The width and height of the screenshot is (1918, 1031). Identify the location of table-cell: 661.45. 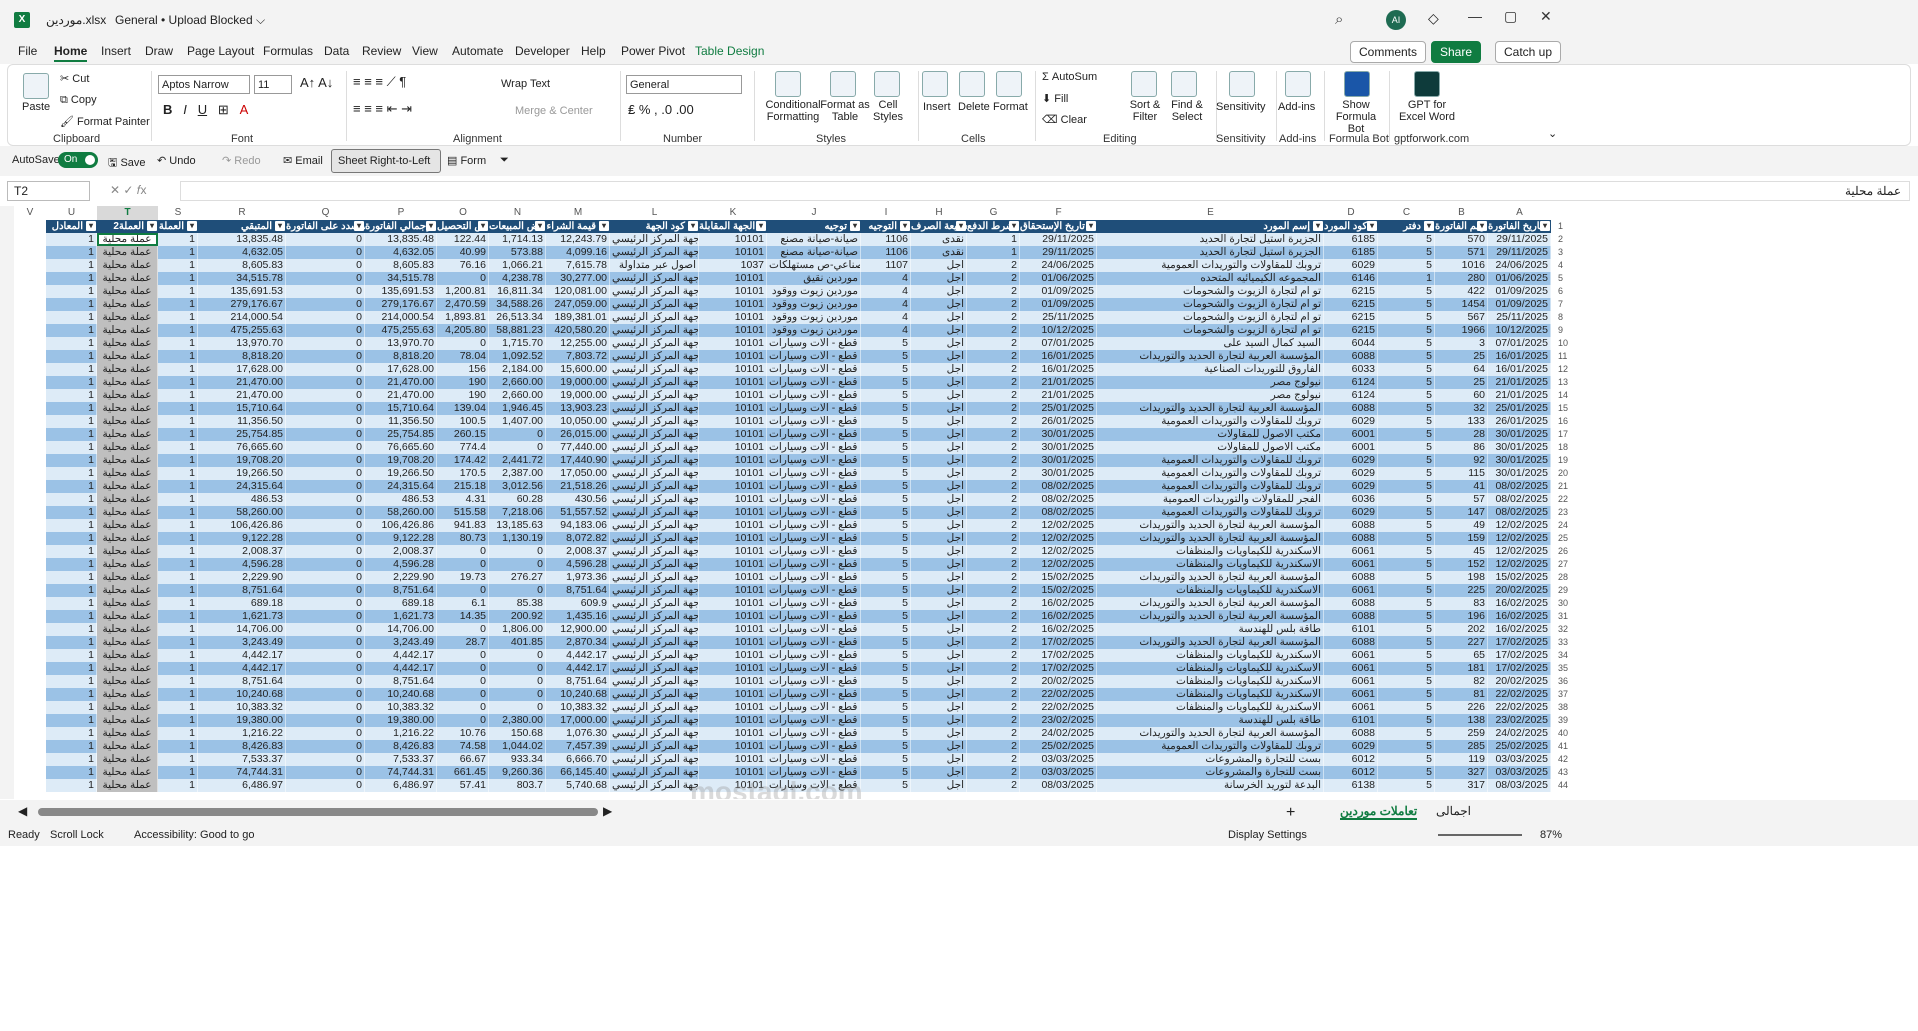
(463, 772).